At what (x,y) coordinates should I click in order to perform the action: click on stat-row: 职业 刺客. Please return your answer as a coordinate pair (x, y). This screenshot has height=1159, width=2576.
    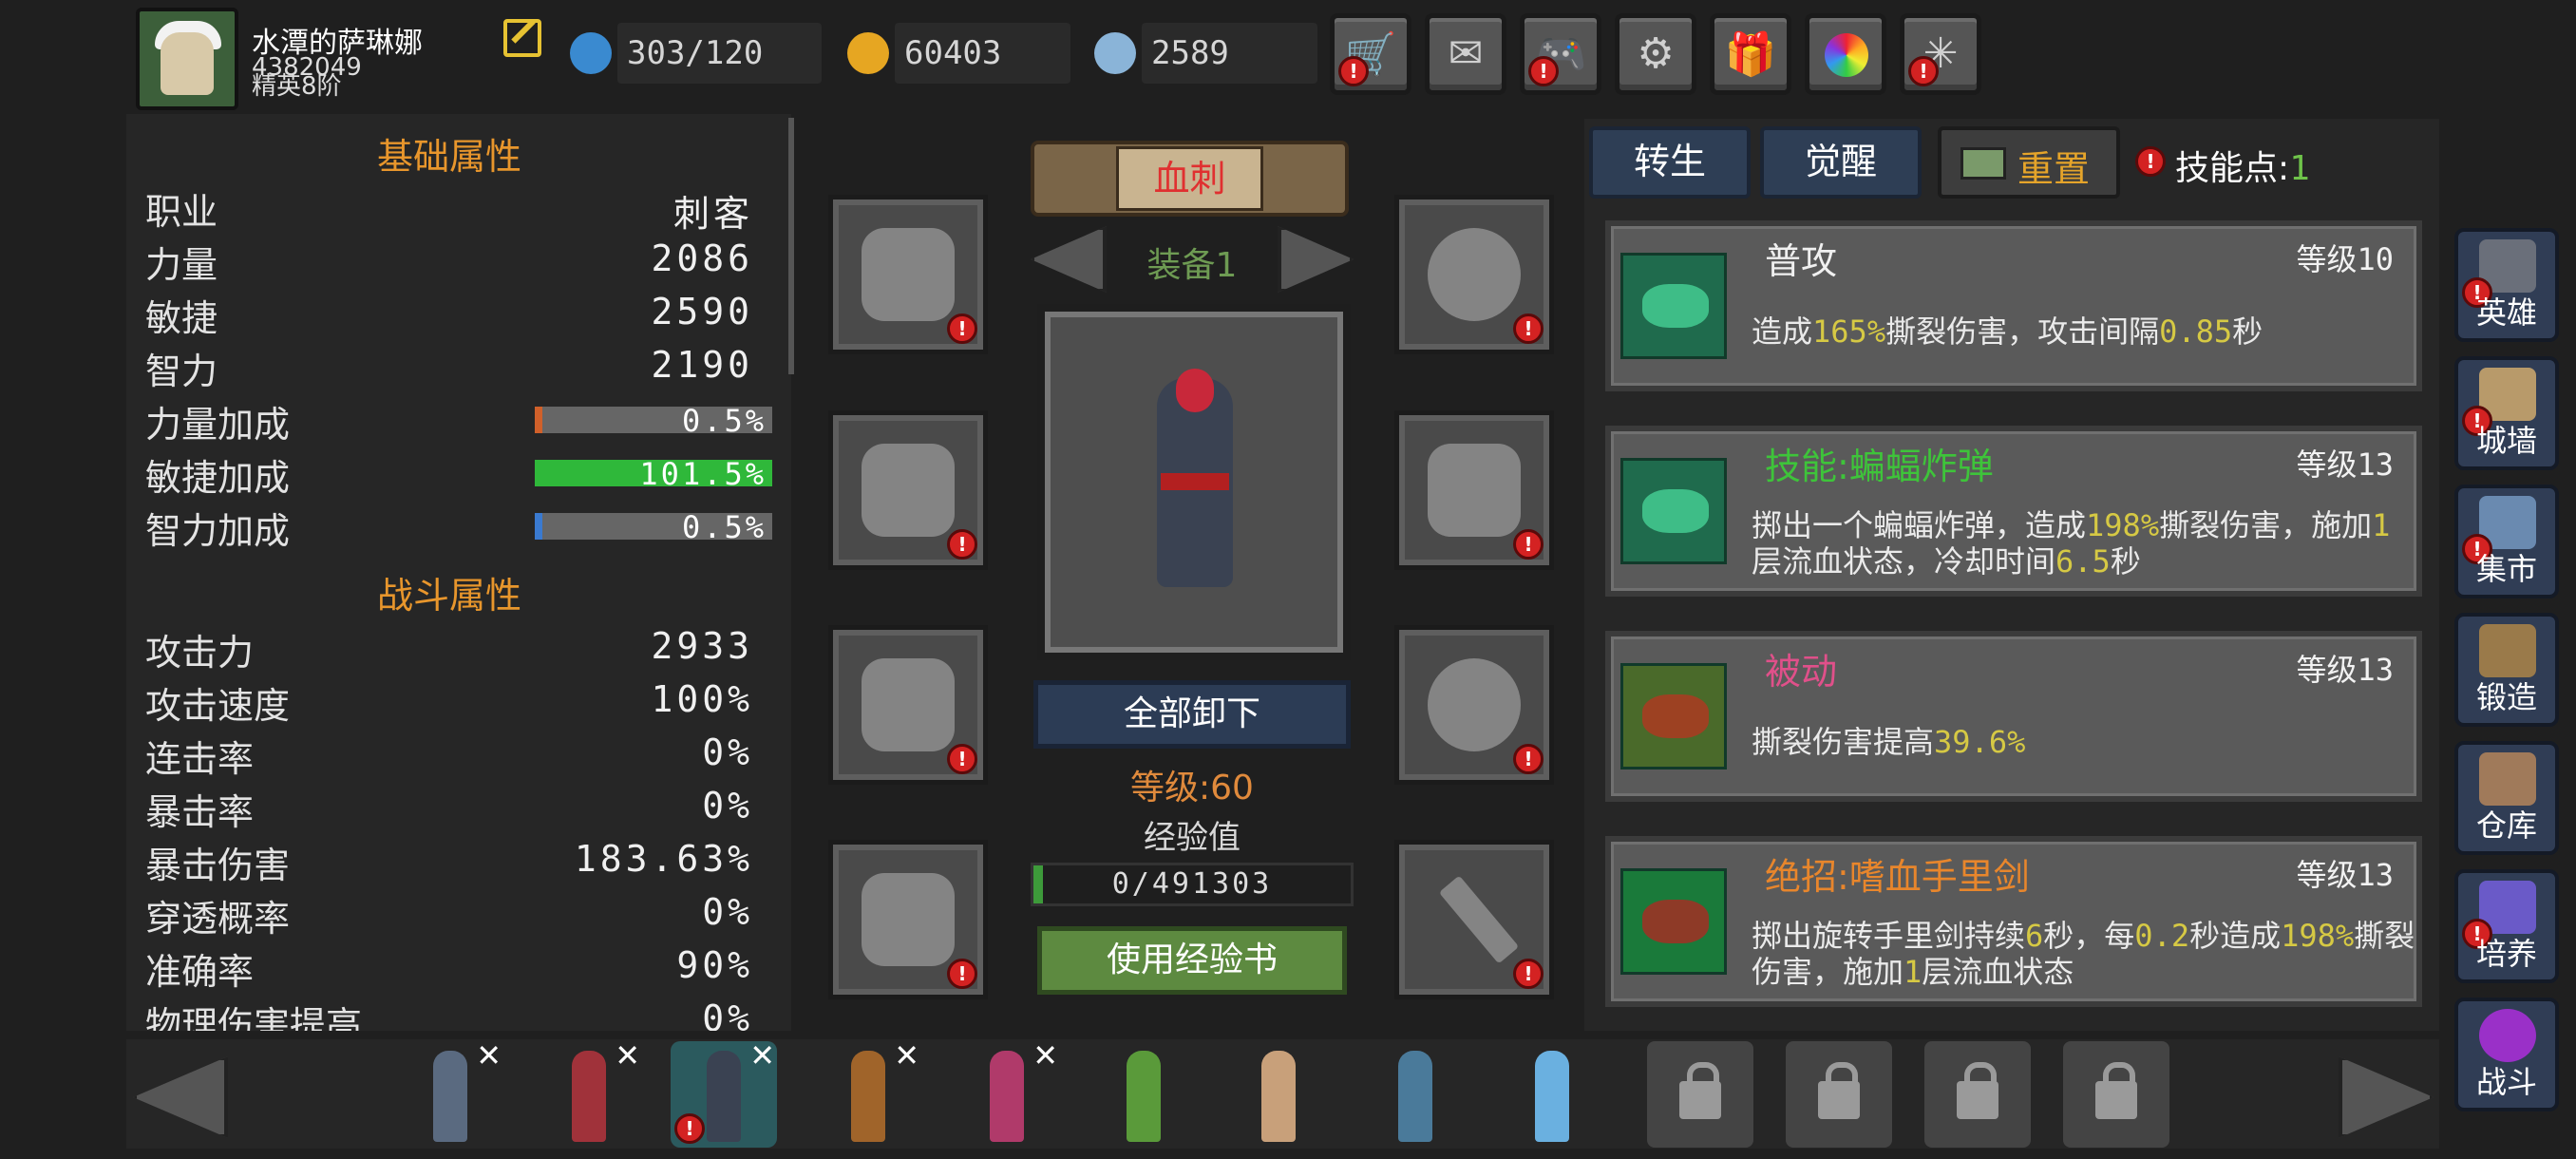
    Looking at the image, I should click on (449, 209).